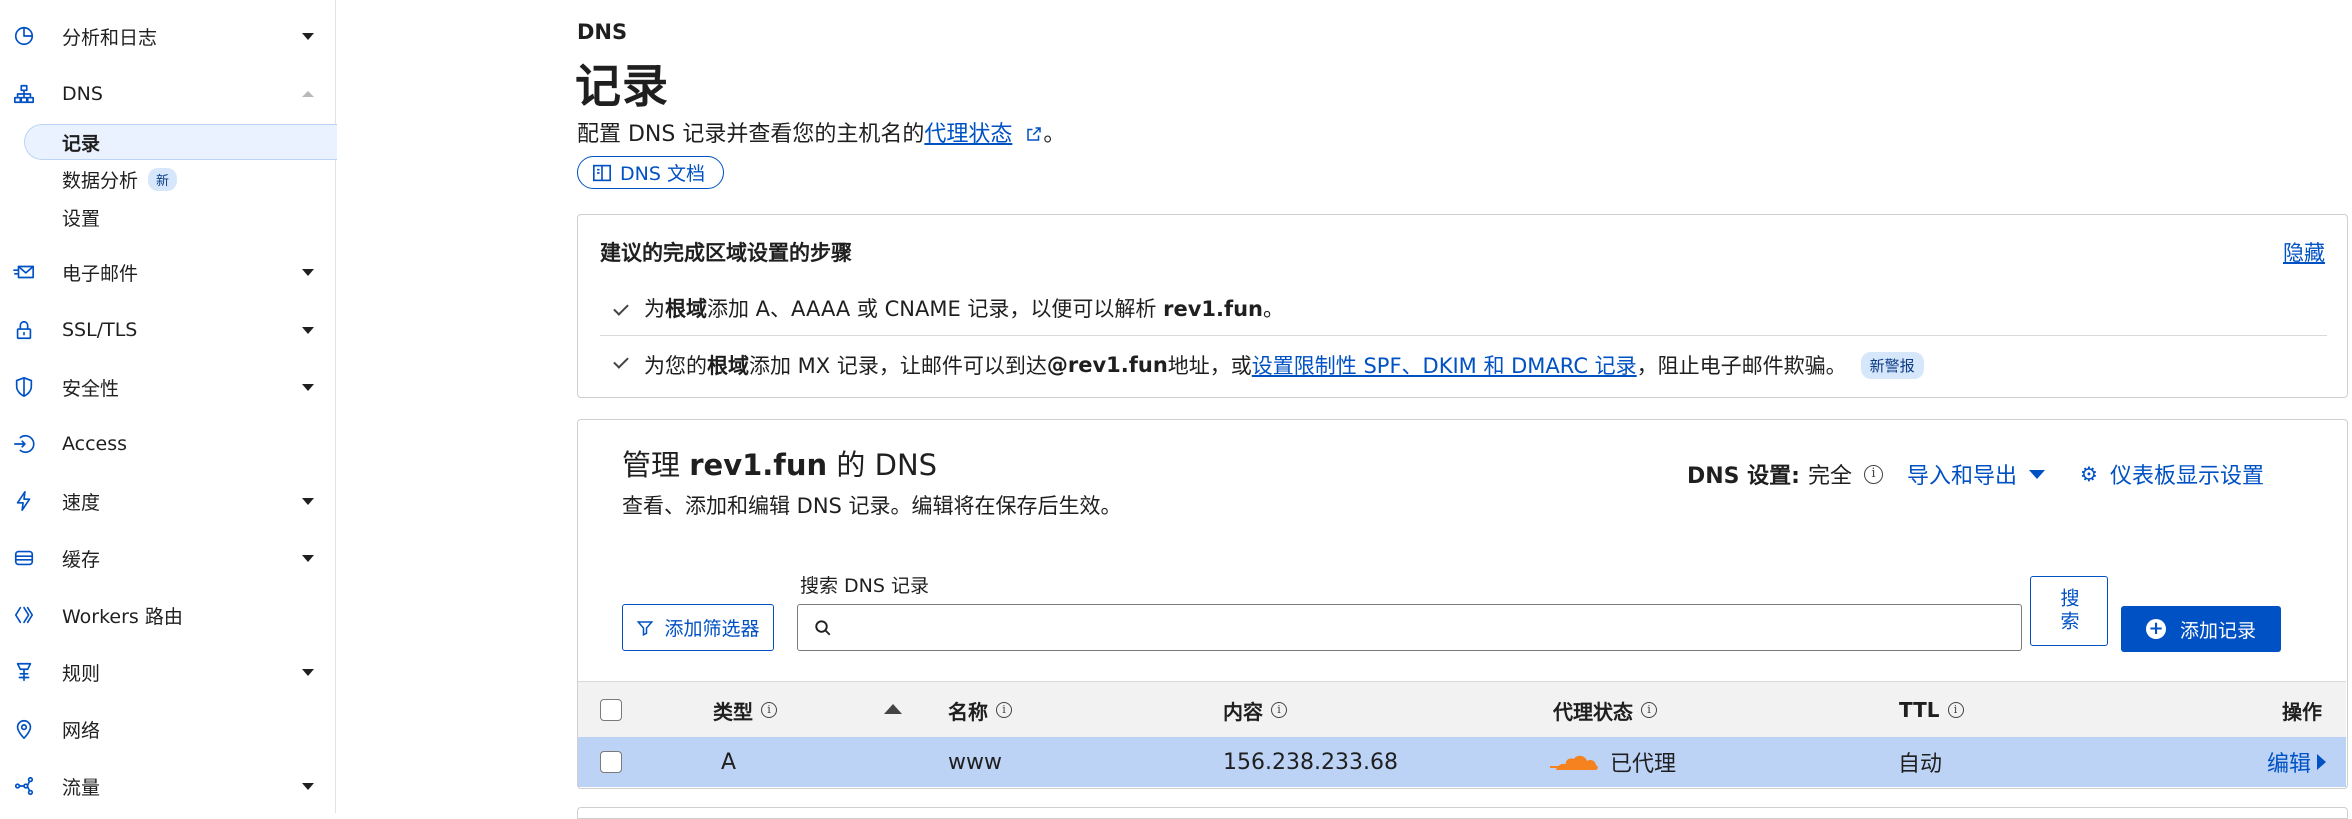 The width and height of the screenshot is (2352, 819). I want to click on cell-content: 156.238.233.68, so click(1310, 762).